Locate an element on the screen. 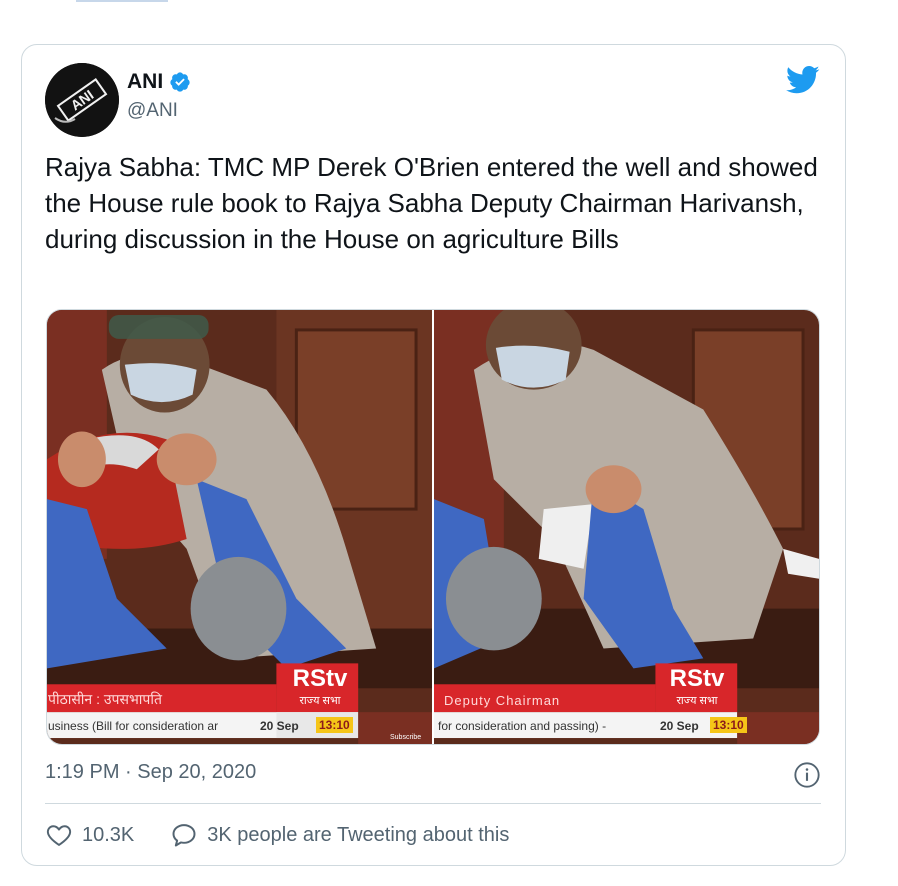 This screenshot has height=886, width=898. verified-badge-icon is located at coordinates (180, 82).